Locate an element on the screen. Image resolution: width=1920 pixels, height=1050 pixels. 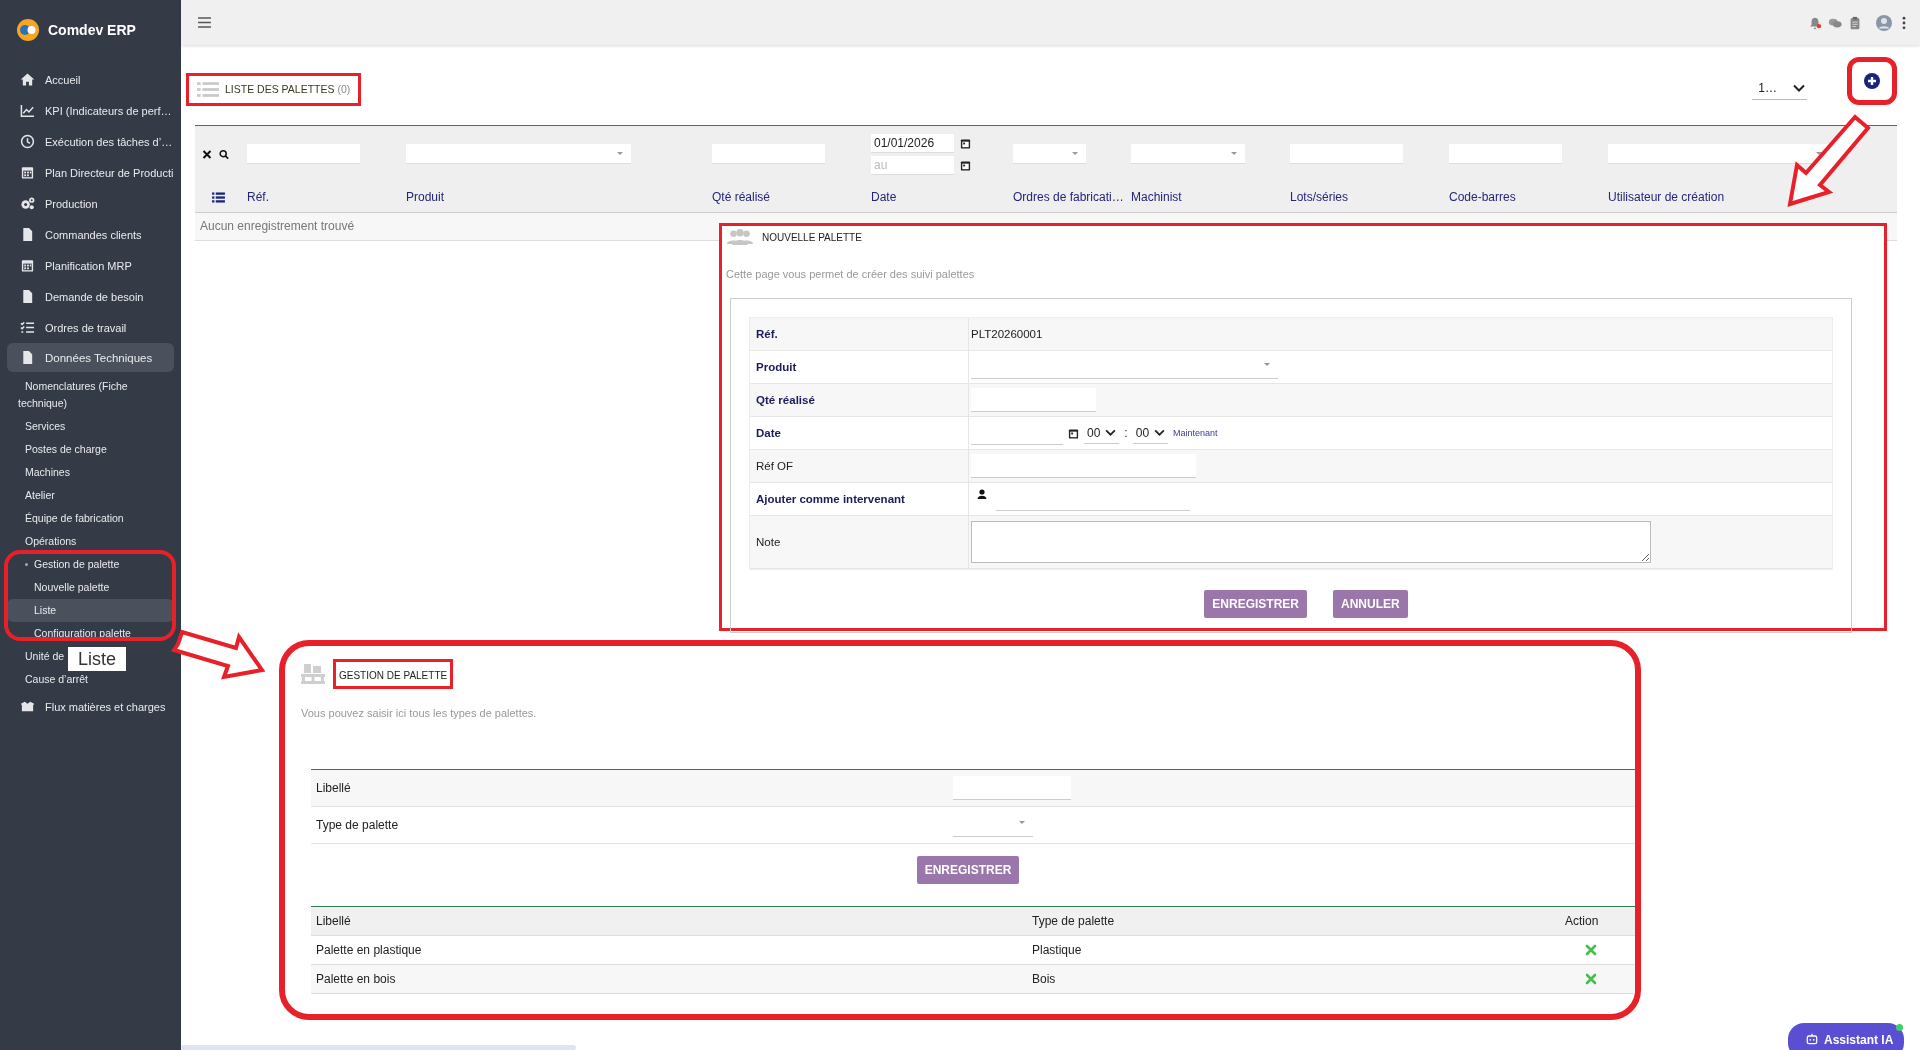
column-header: Date is located at coordinates (942, 197).